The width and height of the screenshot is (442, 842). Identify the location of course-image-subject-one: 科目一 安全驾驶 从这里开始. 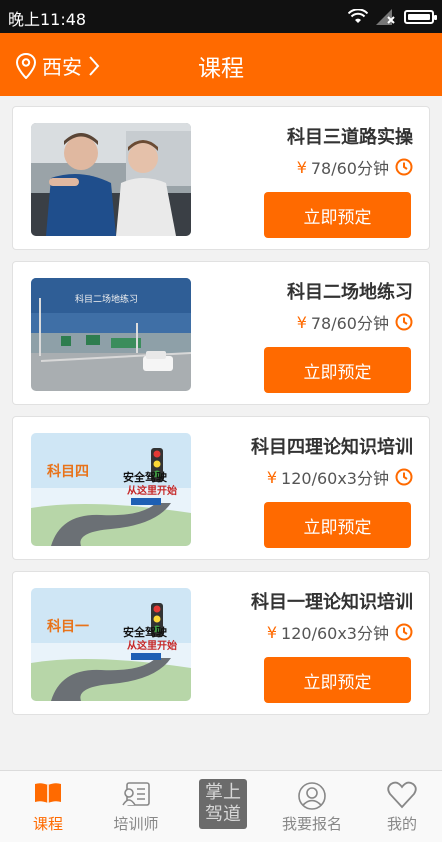
(111, 644).